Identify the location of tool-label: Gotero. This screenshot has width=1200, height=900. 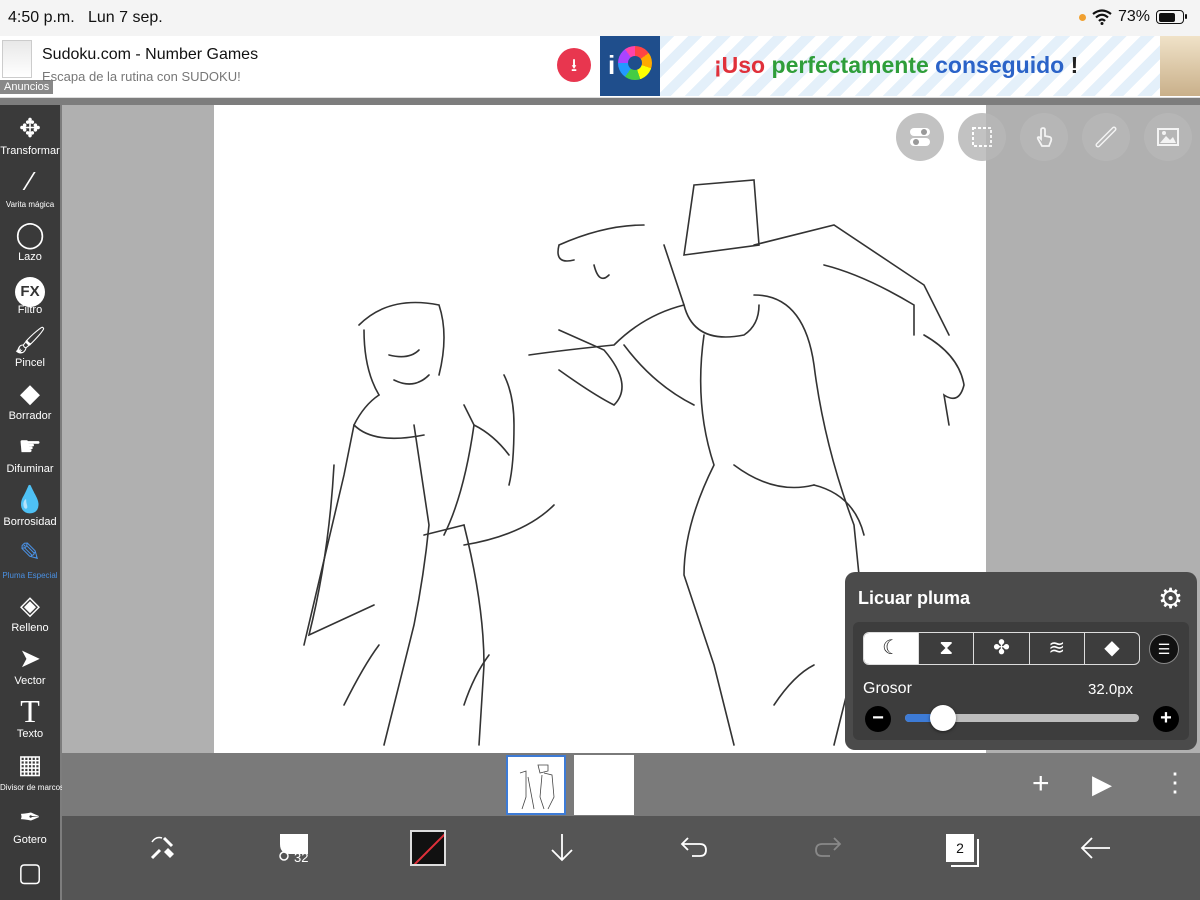
(30, 840).